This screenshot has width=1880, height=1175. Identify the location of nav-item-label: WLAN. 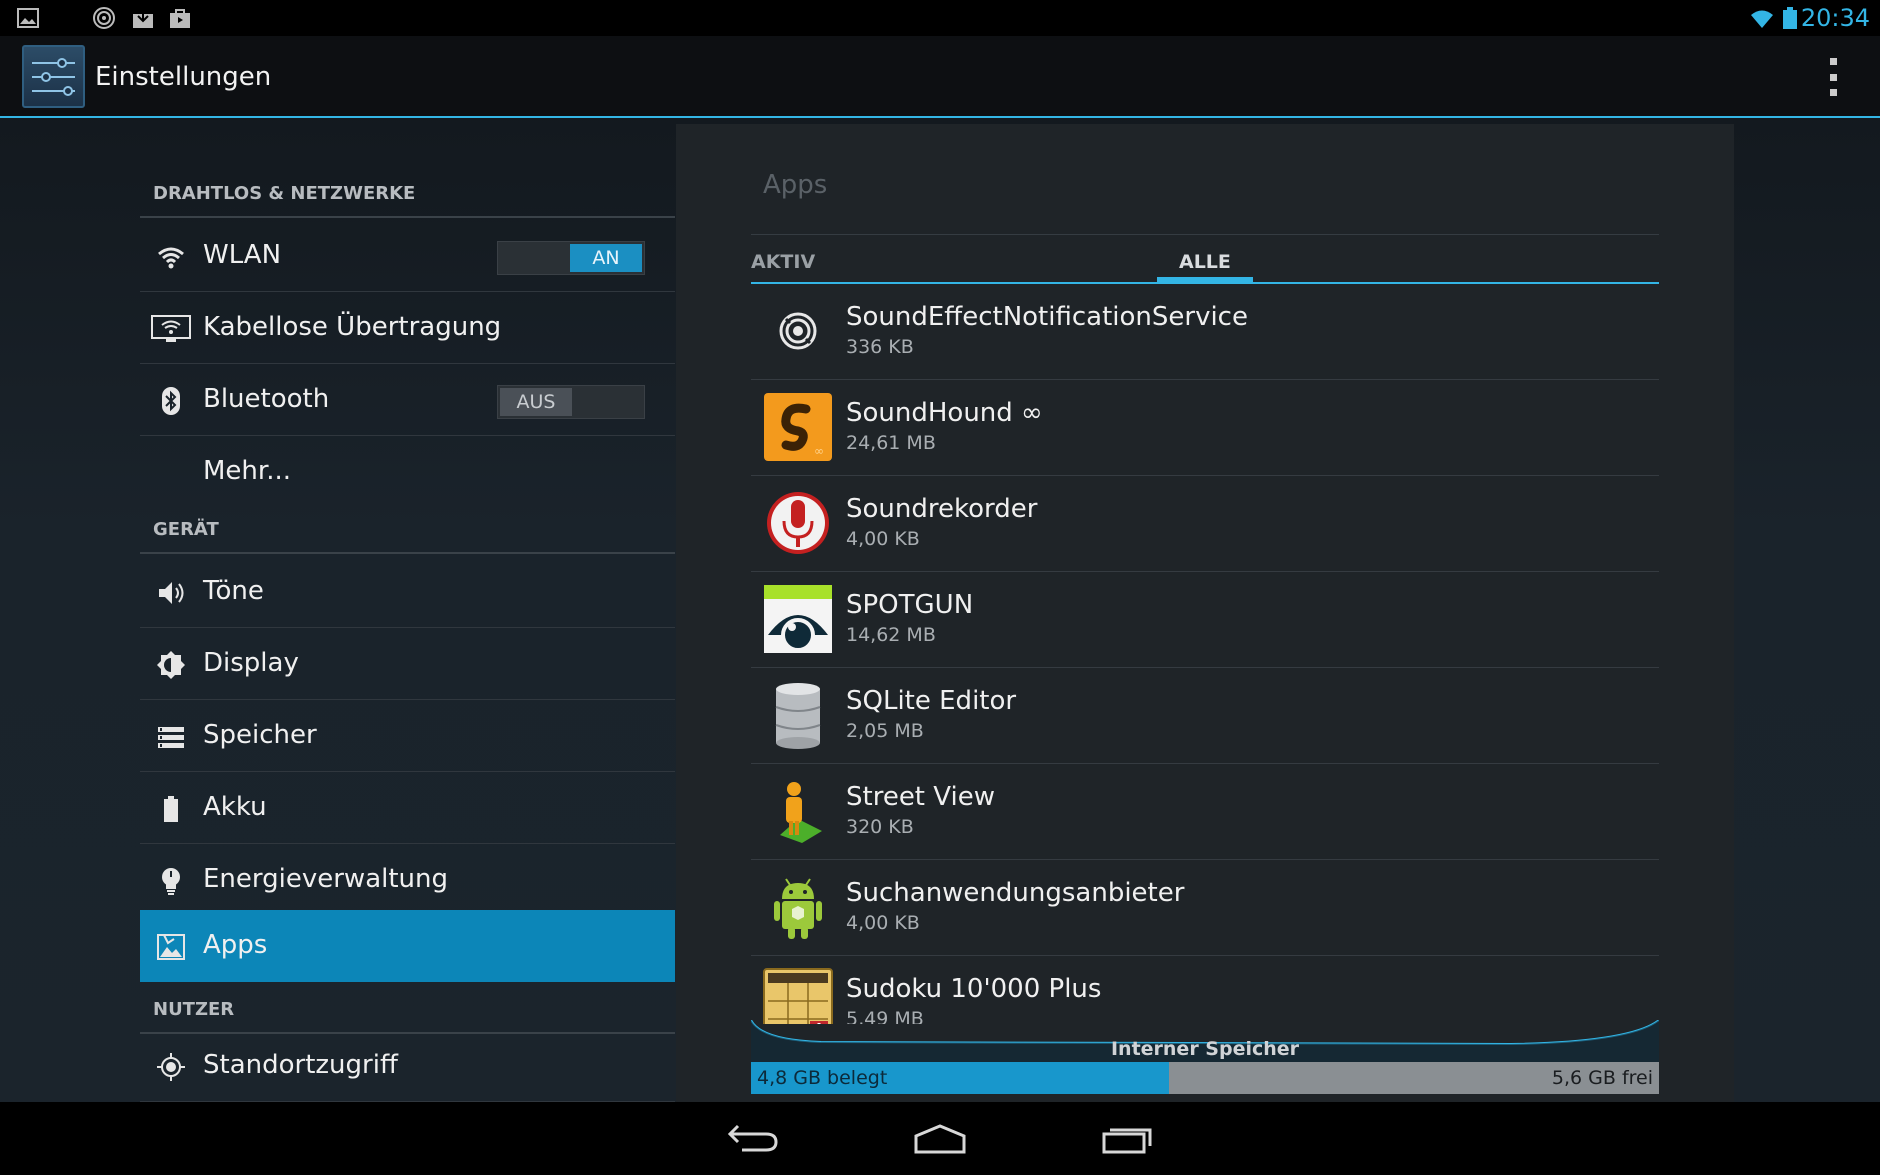
(242, 255).